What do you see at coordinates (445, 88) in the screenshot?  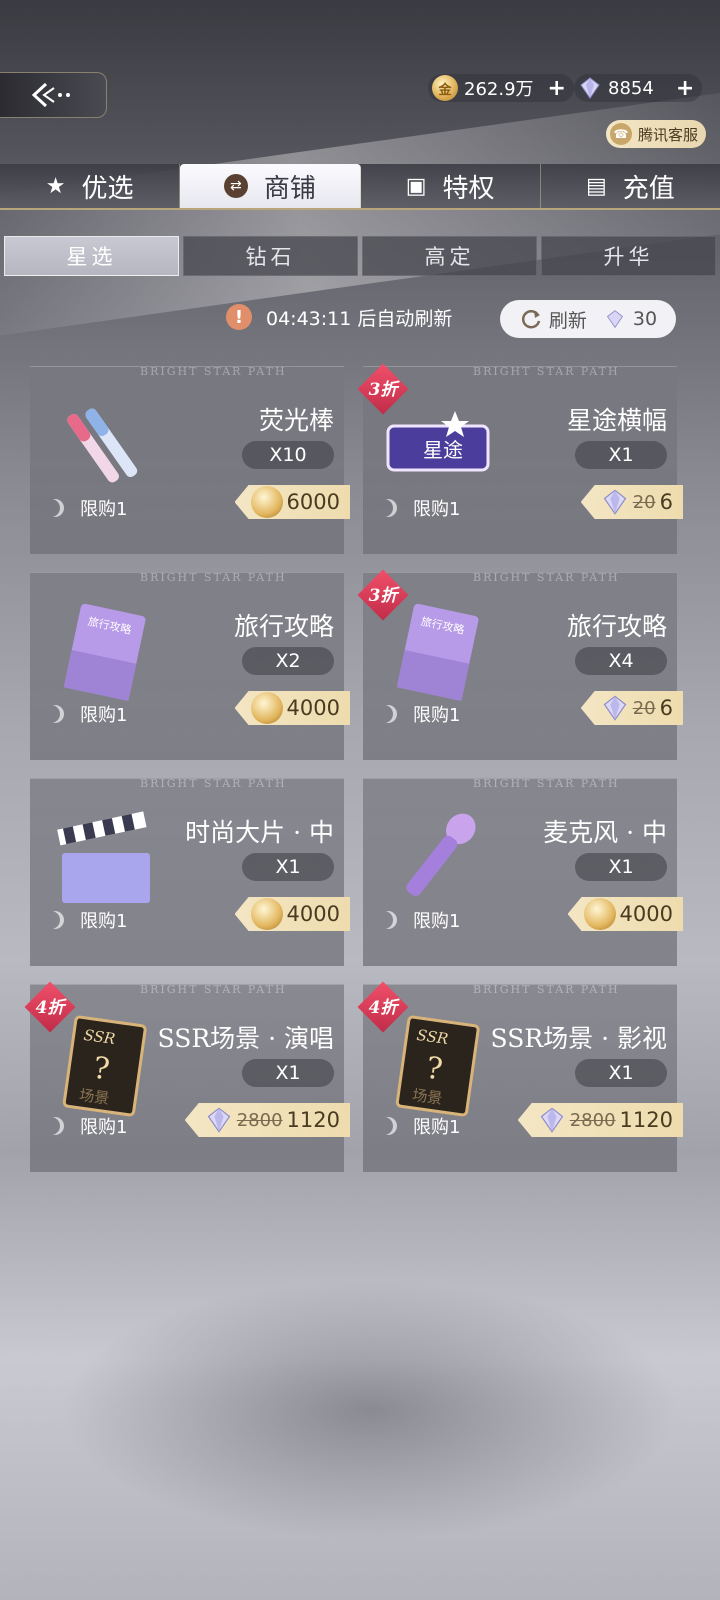 I see `gold-coin-icon: 金` at bounding box center [445, 88].